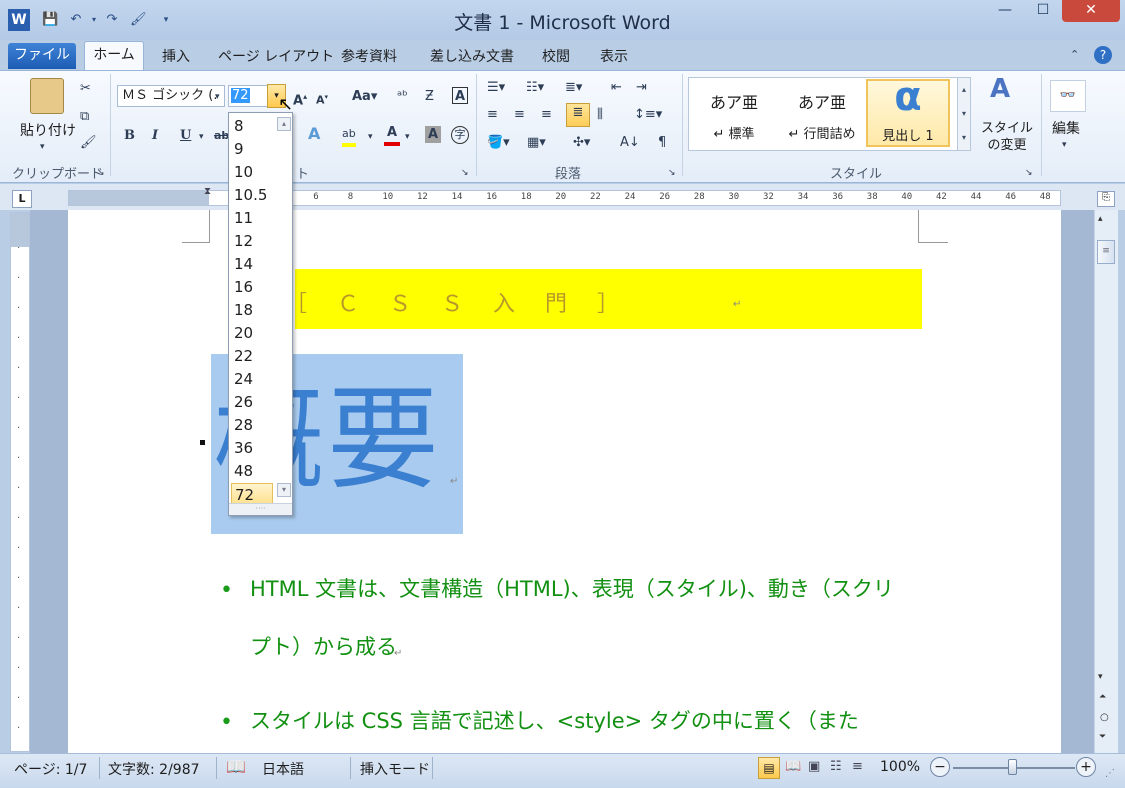 This screenshot has height=788, width=1125. Describe the element at coordinates (276, 58) in the screenshot. I see `tab-page-layout: ページ レイアウト` at that location.